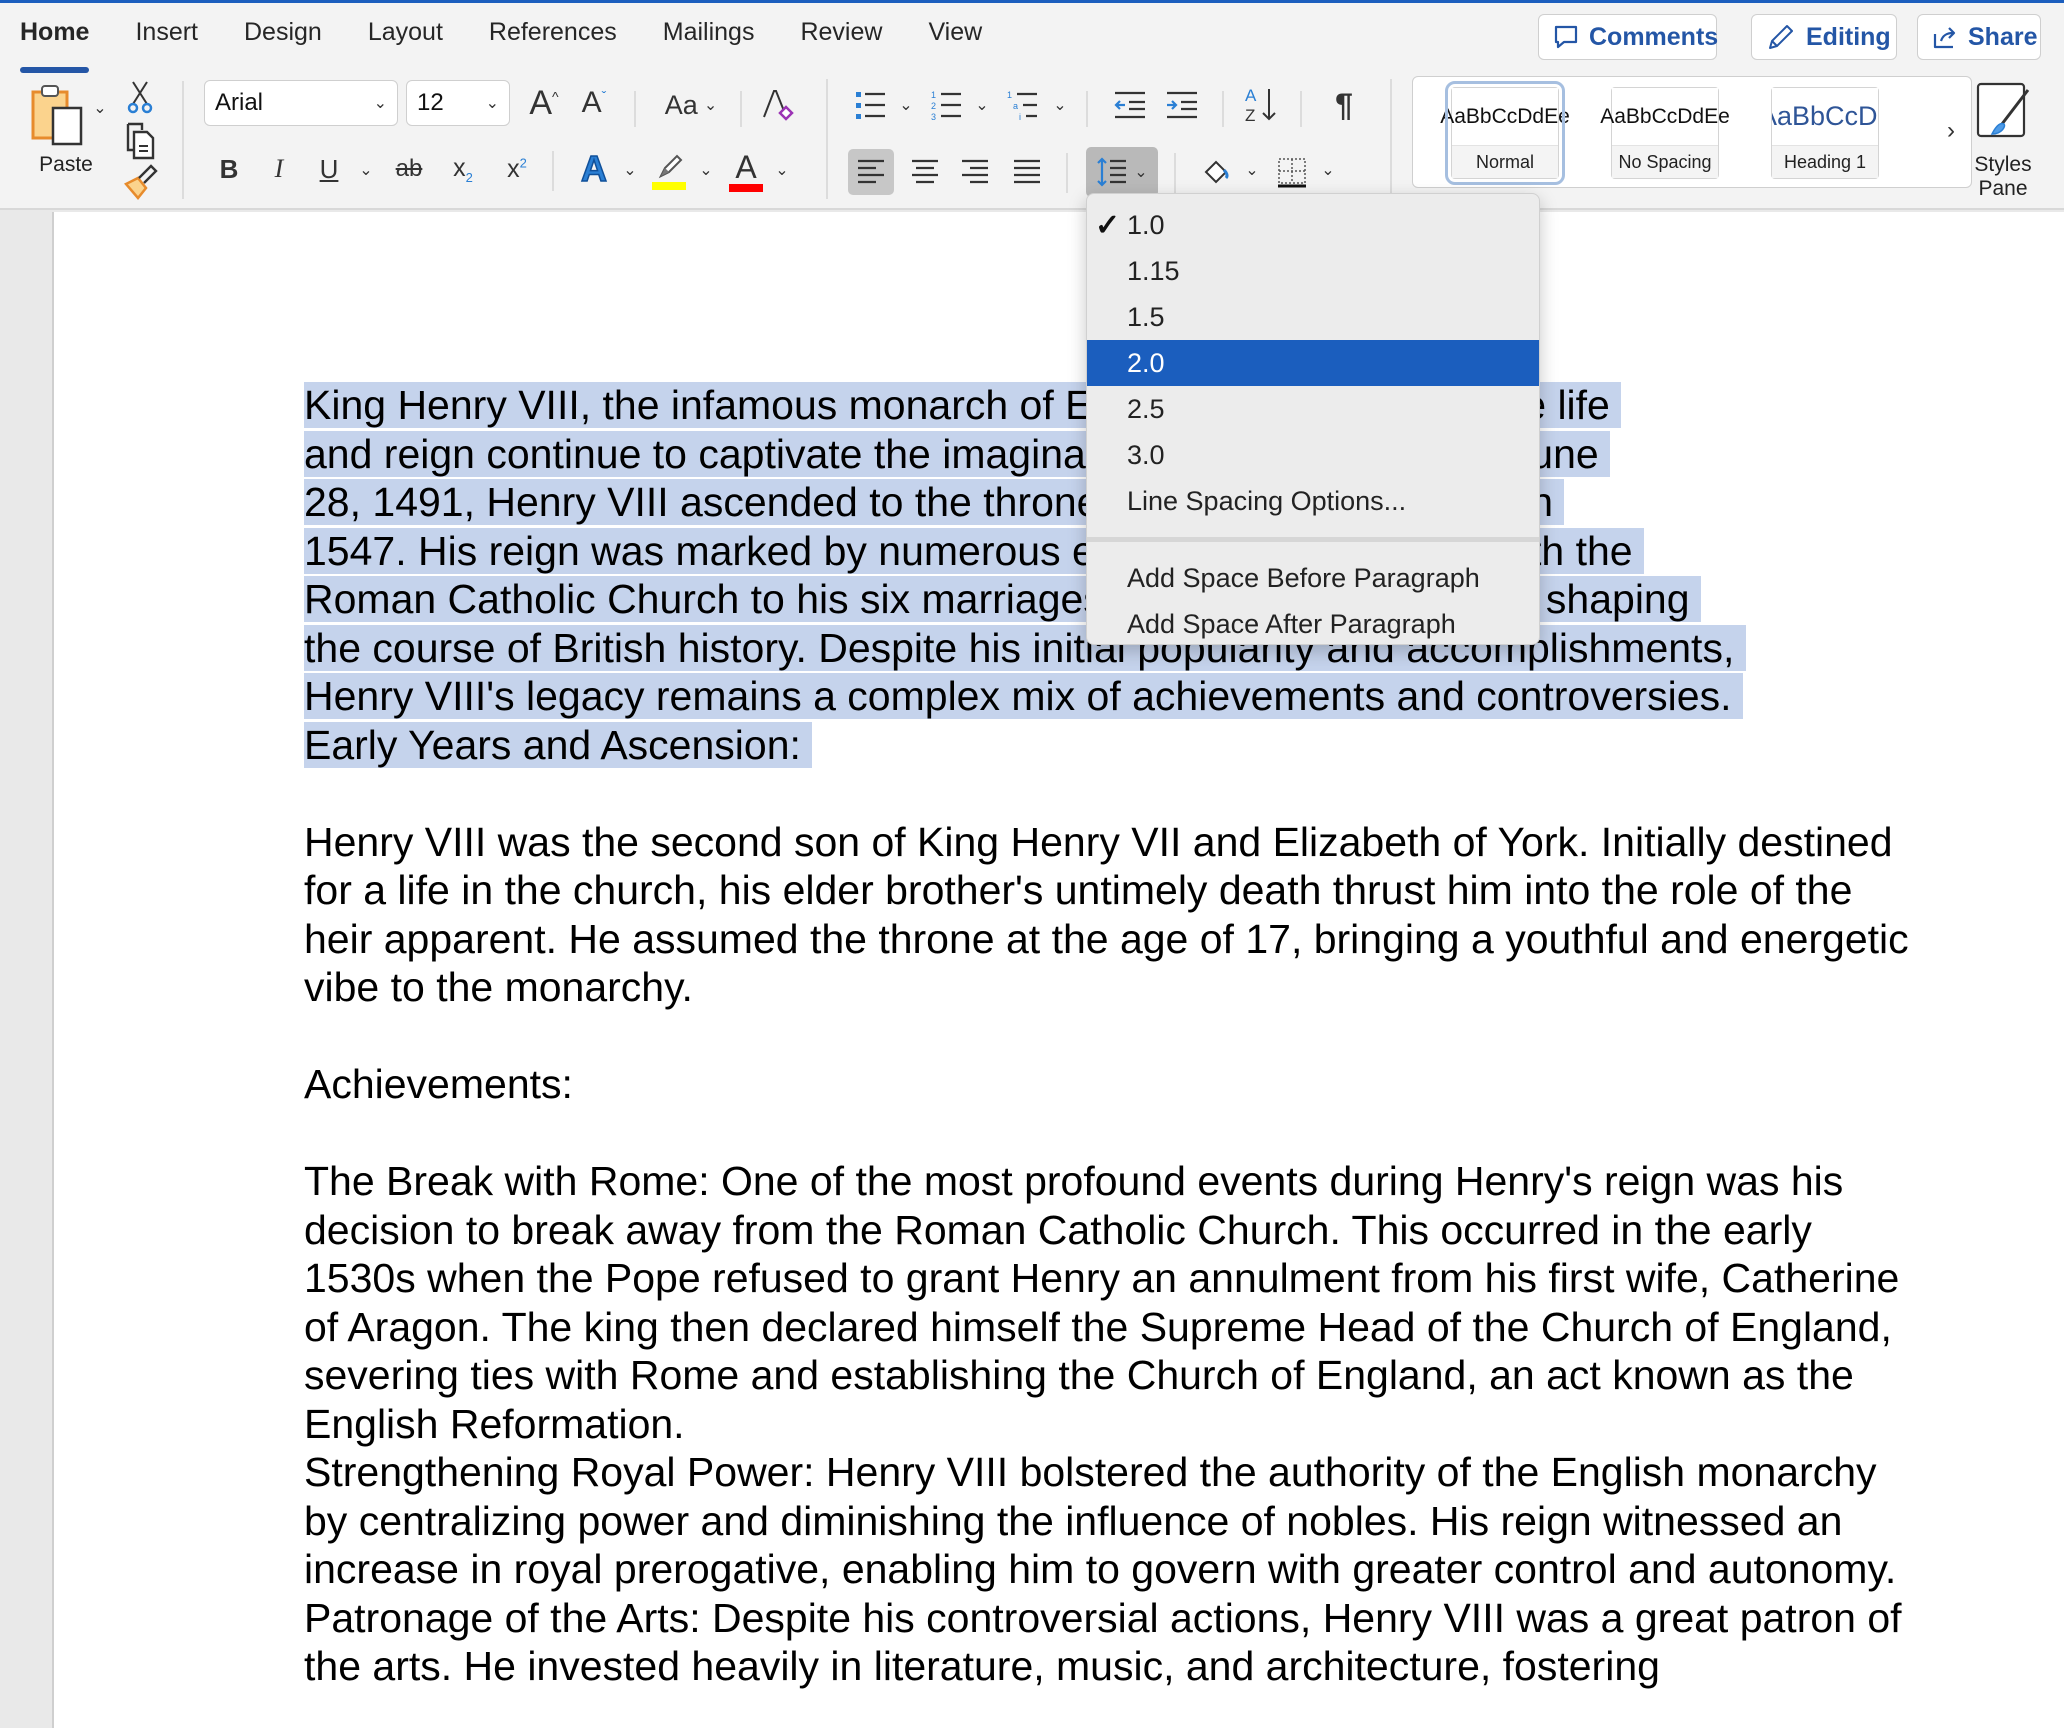  Describe the element at coordinates (1313, 225) in the screenshot. I see `line-spacing-option-1-0: ✓ 1.0` at that location.